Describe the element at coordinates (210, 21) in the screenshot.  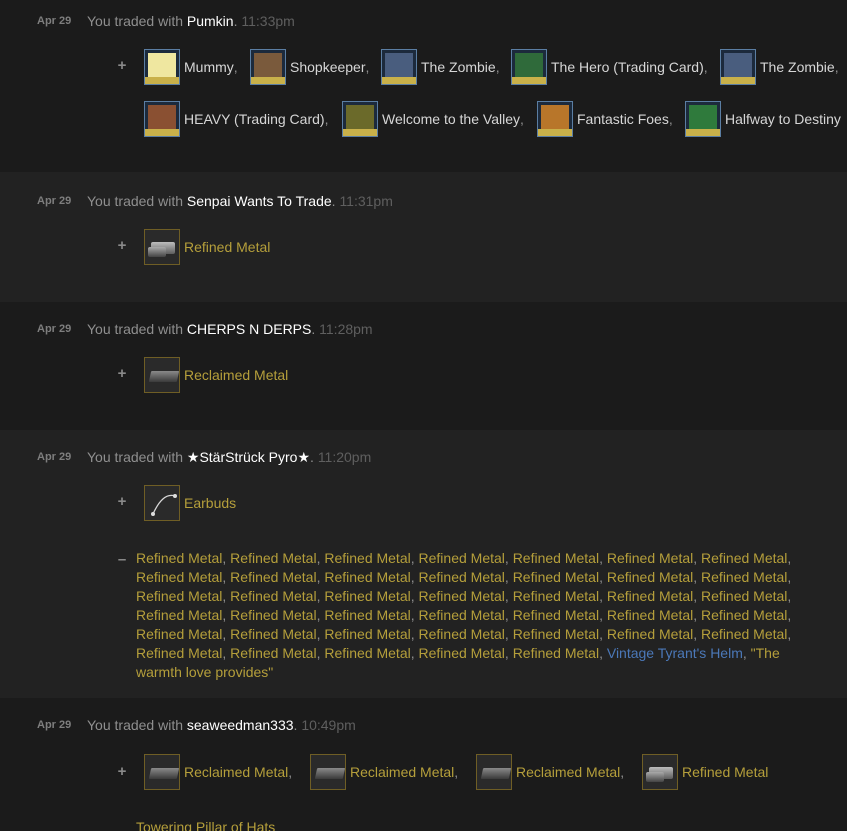
I see `trade-partner-link: Pumkin` at that location.